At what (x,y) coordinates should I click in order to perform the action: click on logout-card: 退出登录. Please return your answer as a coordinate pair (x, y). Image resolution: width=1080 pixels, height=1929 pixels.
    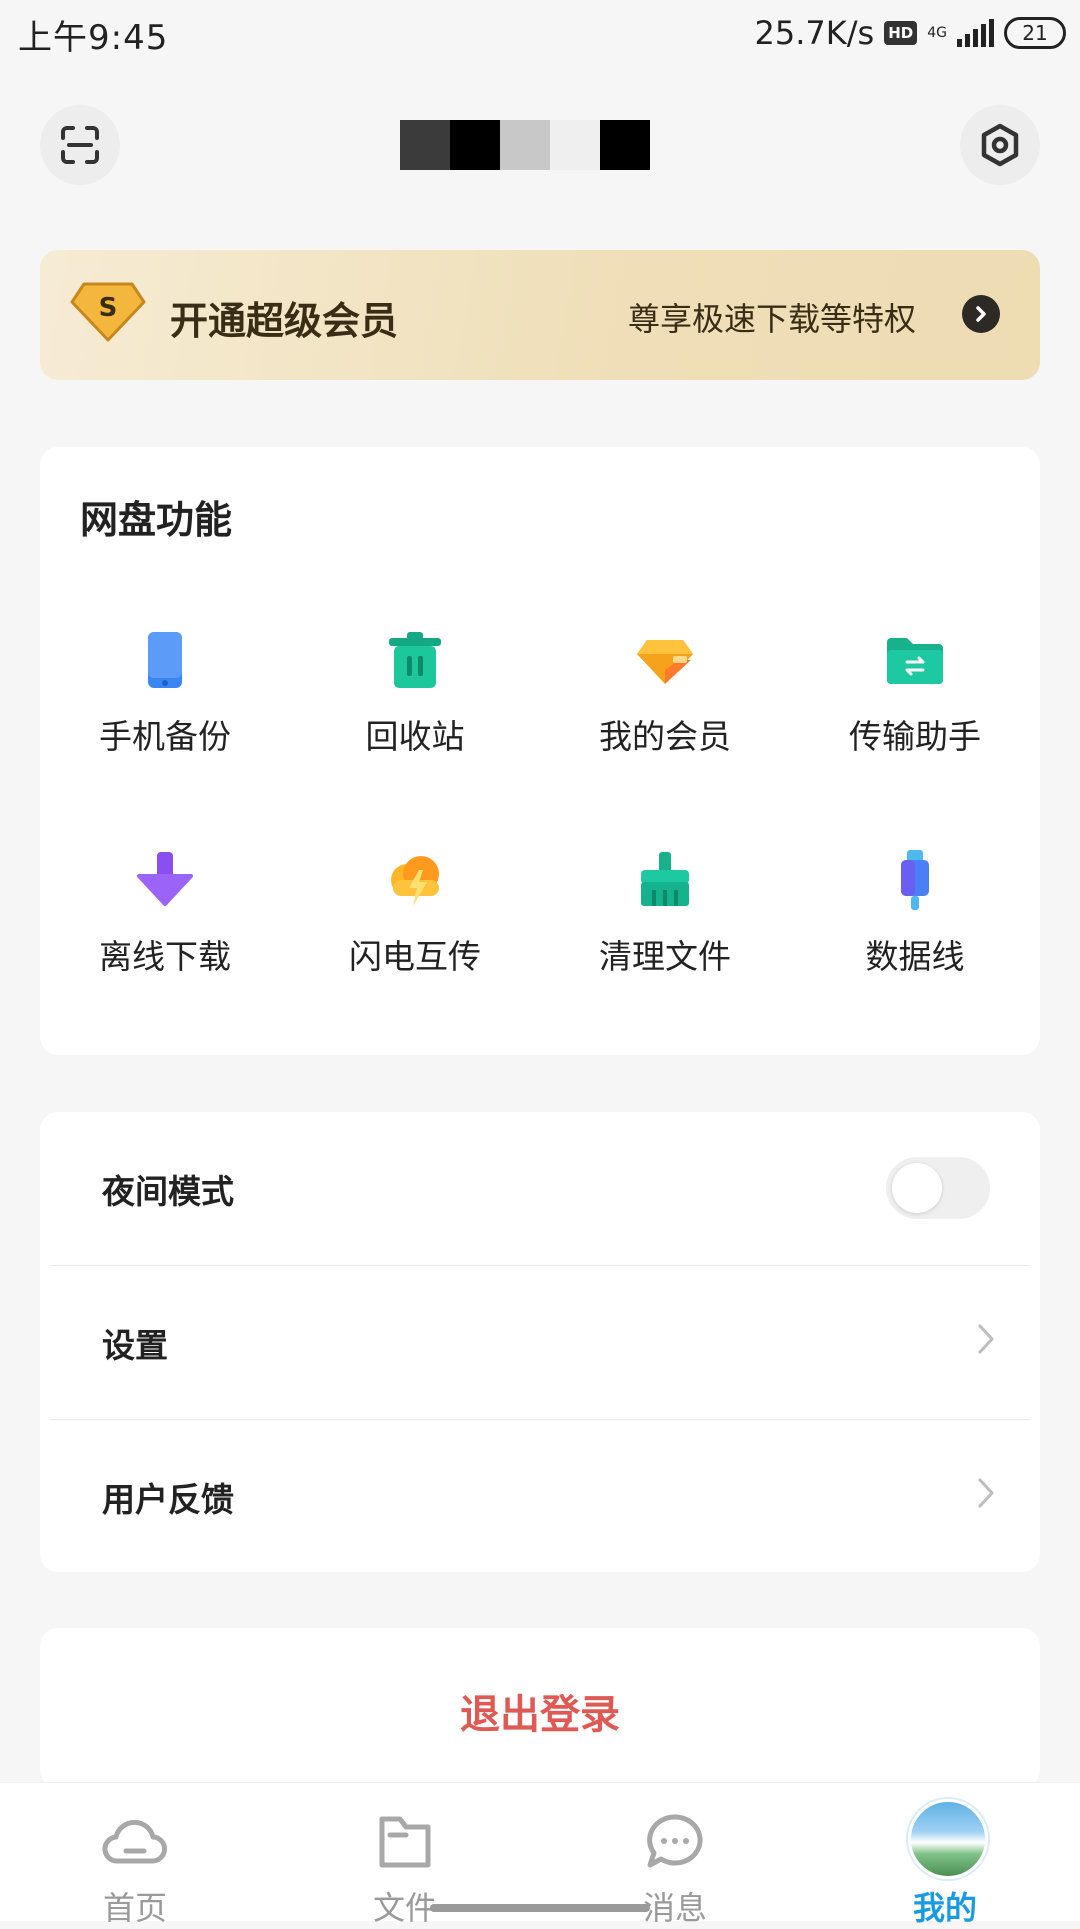
    Looking at the image, I should click on (540, 1708).